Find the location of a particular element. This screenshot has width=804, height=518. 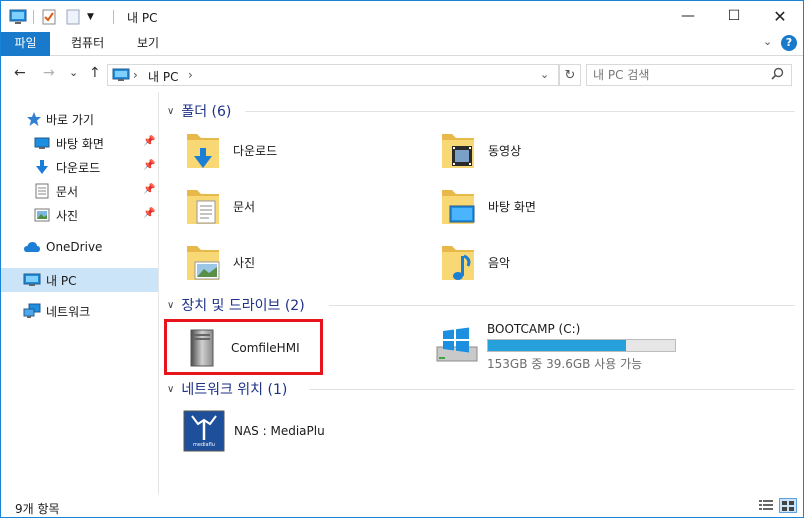

ribbon-tabs: 파일 컴퓨터 보기 ⌄ ? is located at coordinates (402, 44).